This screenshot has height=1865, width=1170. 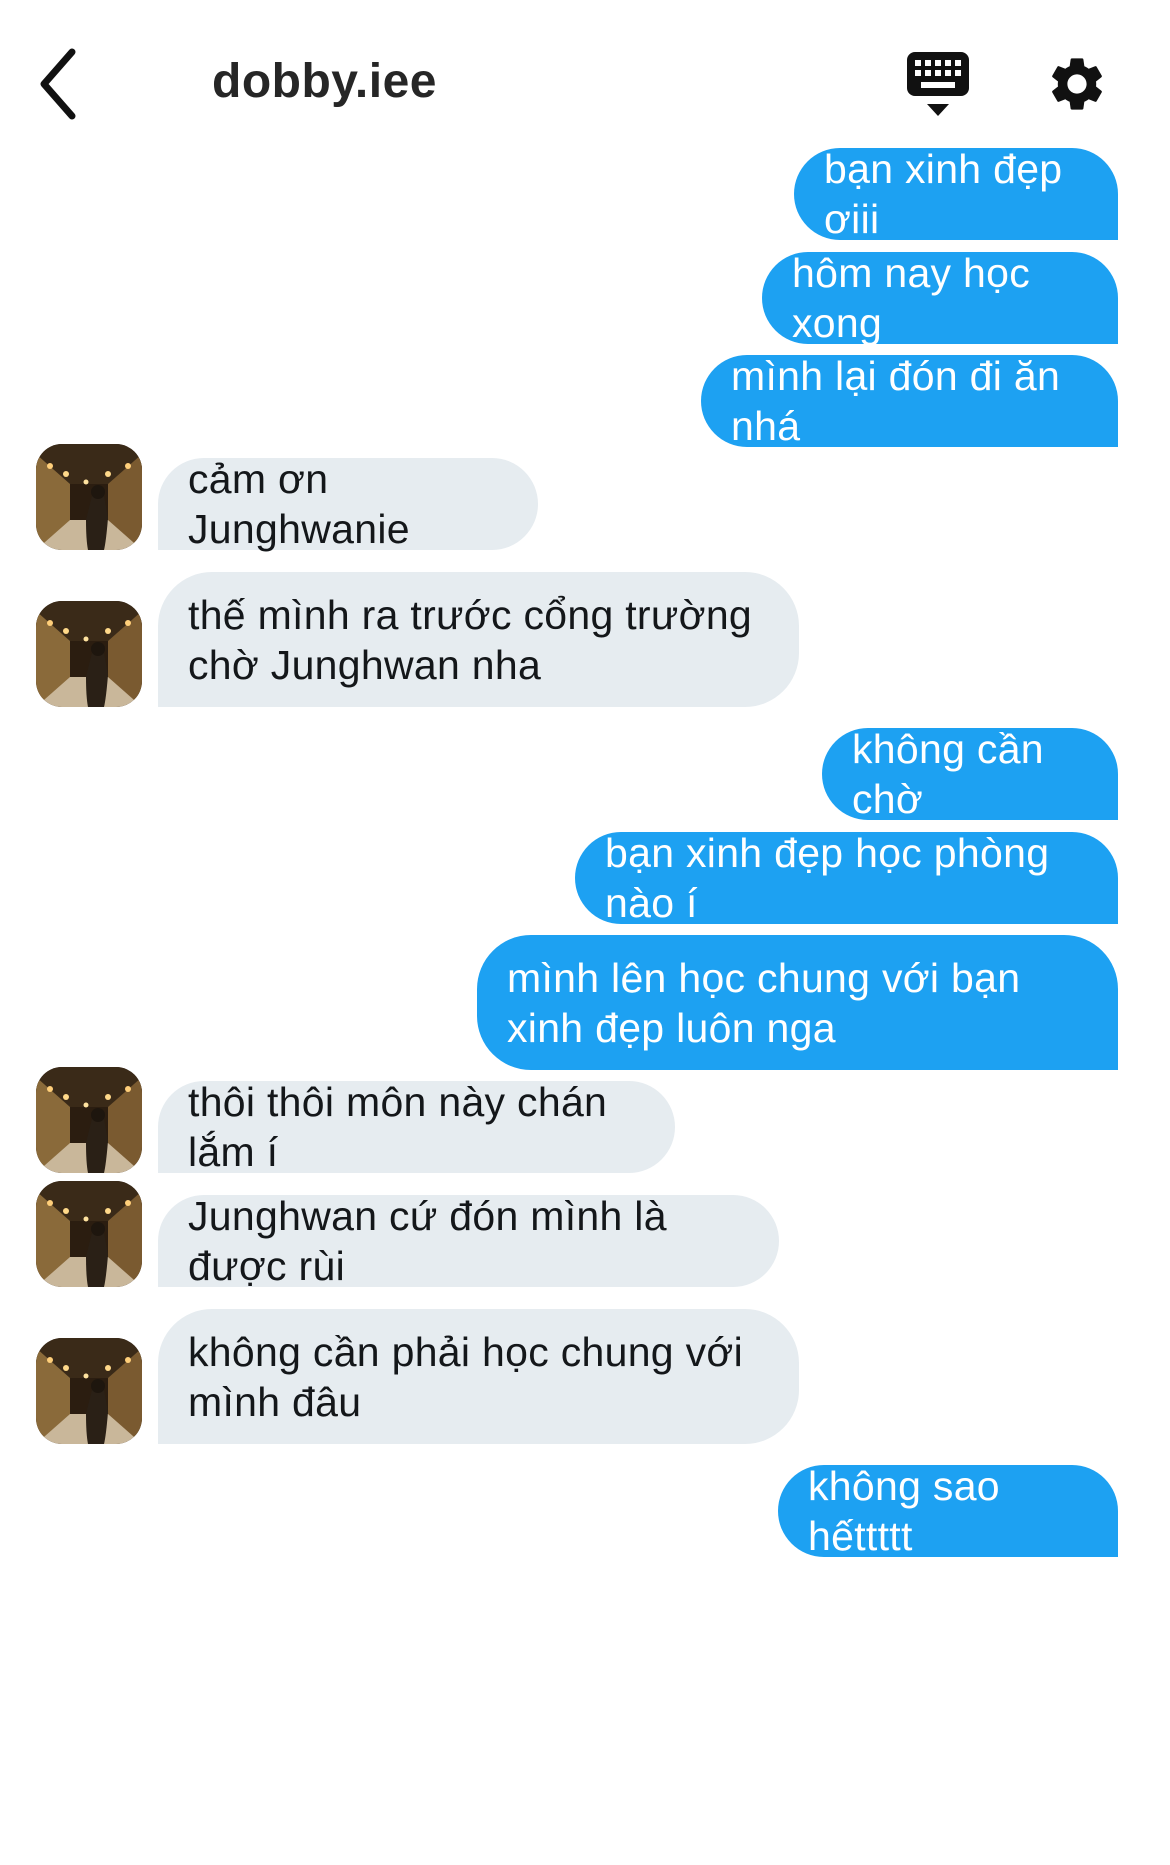 What do you see at coordinates (940, 298) in the screenshot?
I see `sent-message-bubble: hôm nay học xong` at bounding box center [940, 298].